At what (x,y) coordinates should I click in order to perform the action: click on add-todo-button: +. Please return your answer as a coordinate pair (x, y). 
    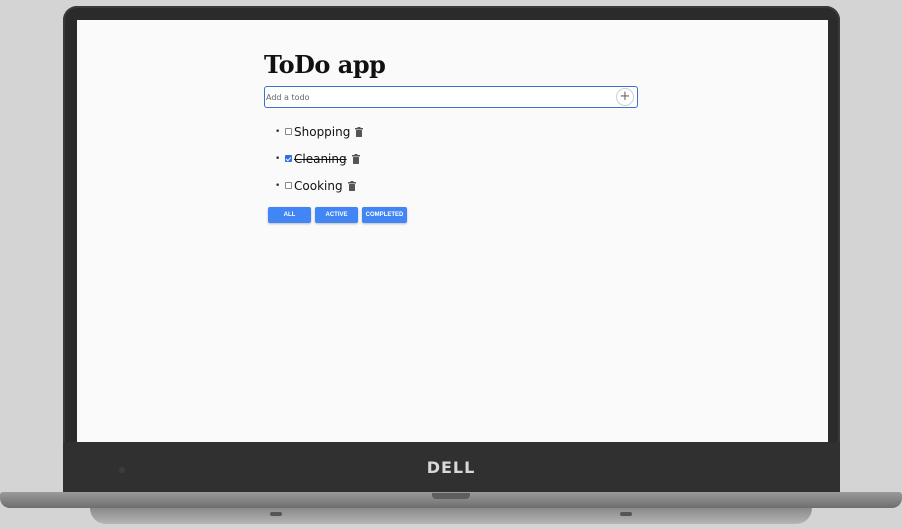
    Looking at the image, I should click on (625, 97).